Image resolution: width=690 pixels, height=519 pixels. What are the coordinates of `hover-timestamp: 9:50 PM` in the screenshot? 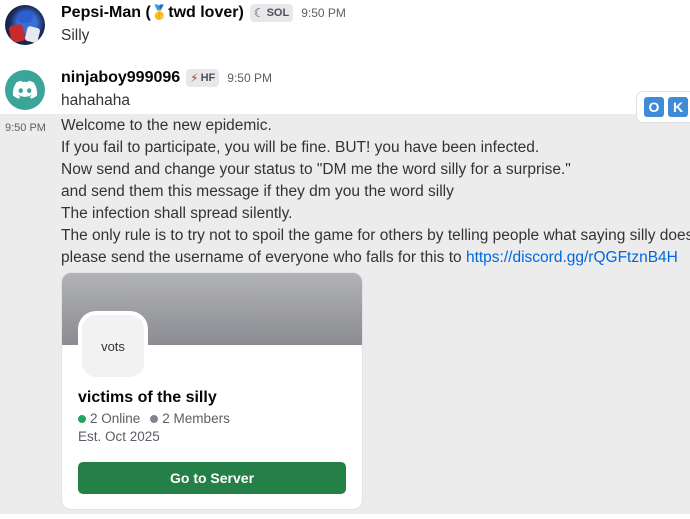 It's located at (25, 128).